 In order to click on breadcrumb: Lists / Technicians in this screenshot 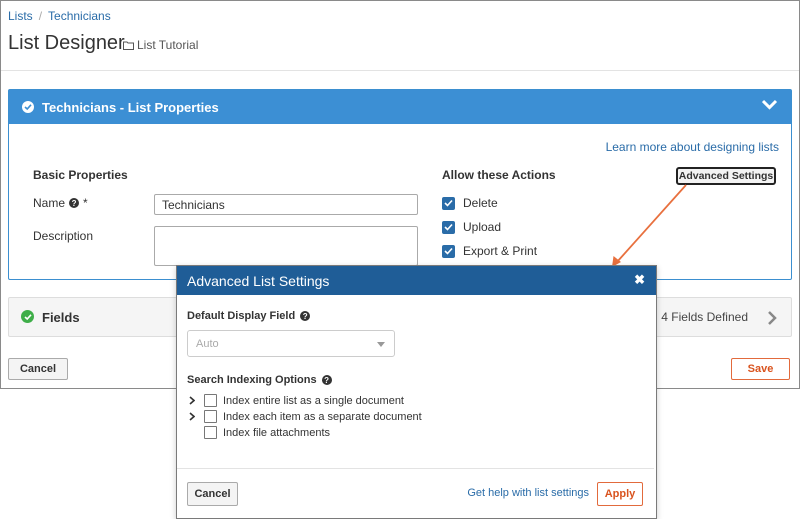, I will do `click(59, 16)`.